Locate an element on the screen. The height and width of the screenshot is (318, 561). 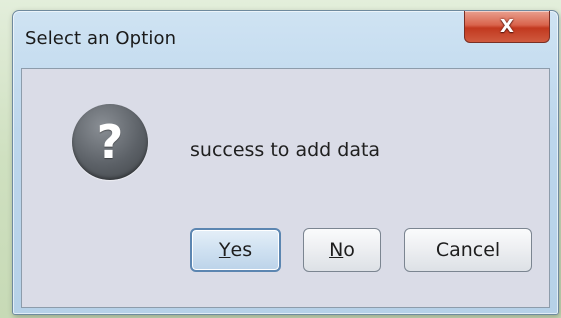
close-icon: X is located at coordinates (507, 26).